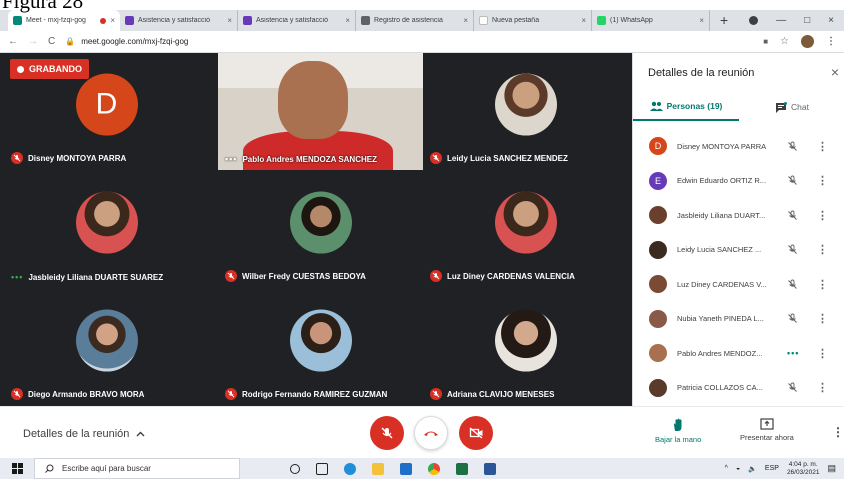 The height and width of the screenshot is (479, 844). What do you see at coordinates (77, 158) in the screenshot?
I see `participant-name: Disney MONTOYA PARRA` at bounding box center [77, 158].